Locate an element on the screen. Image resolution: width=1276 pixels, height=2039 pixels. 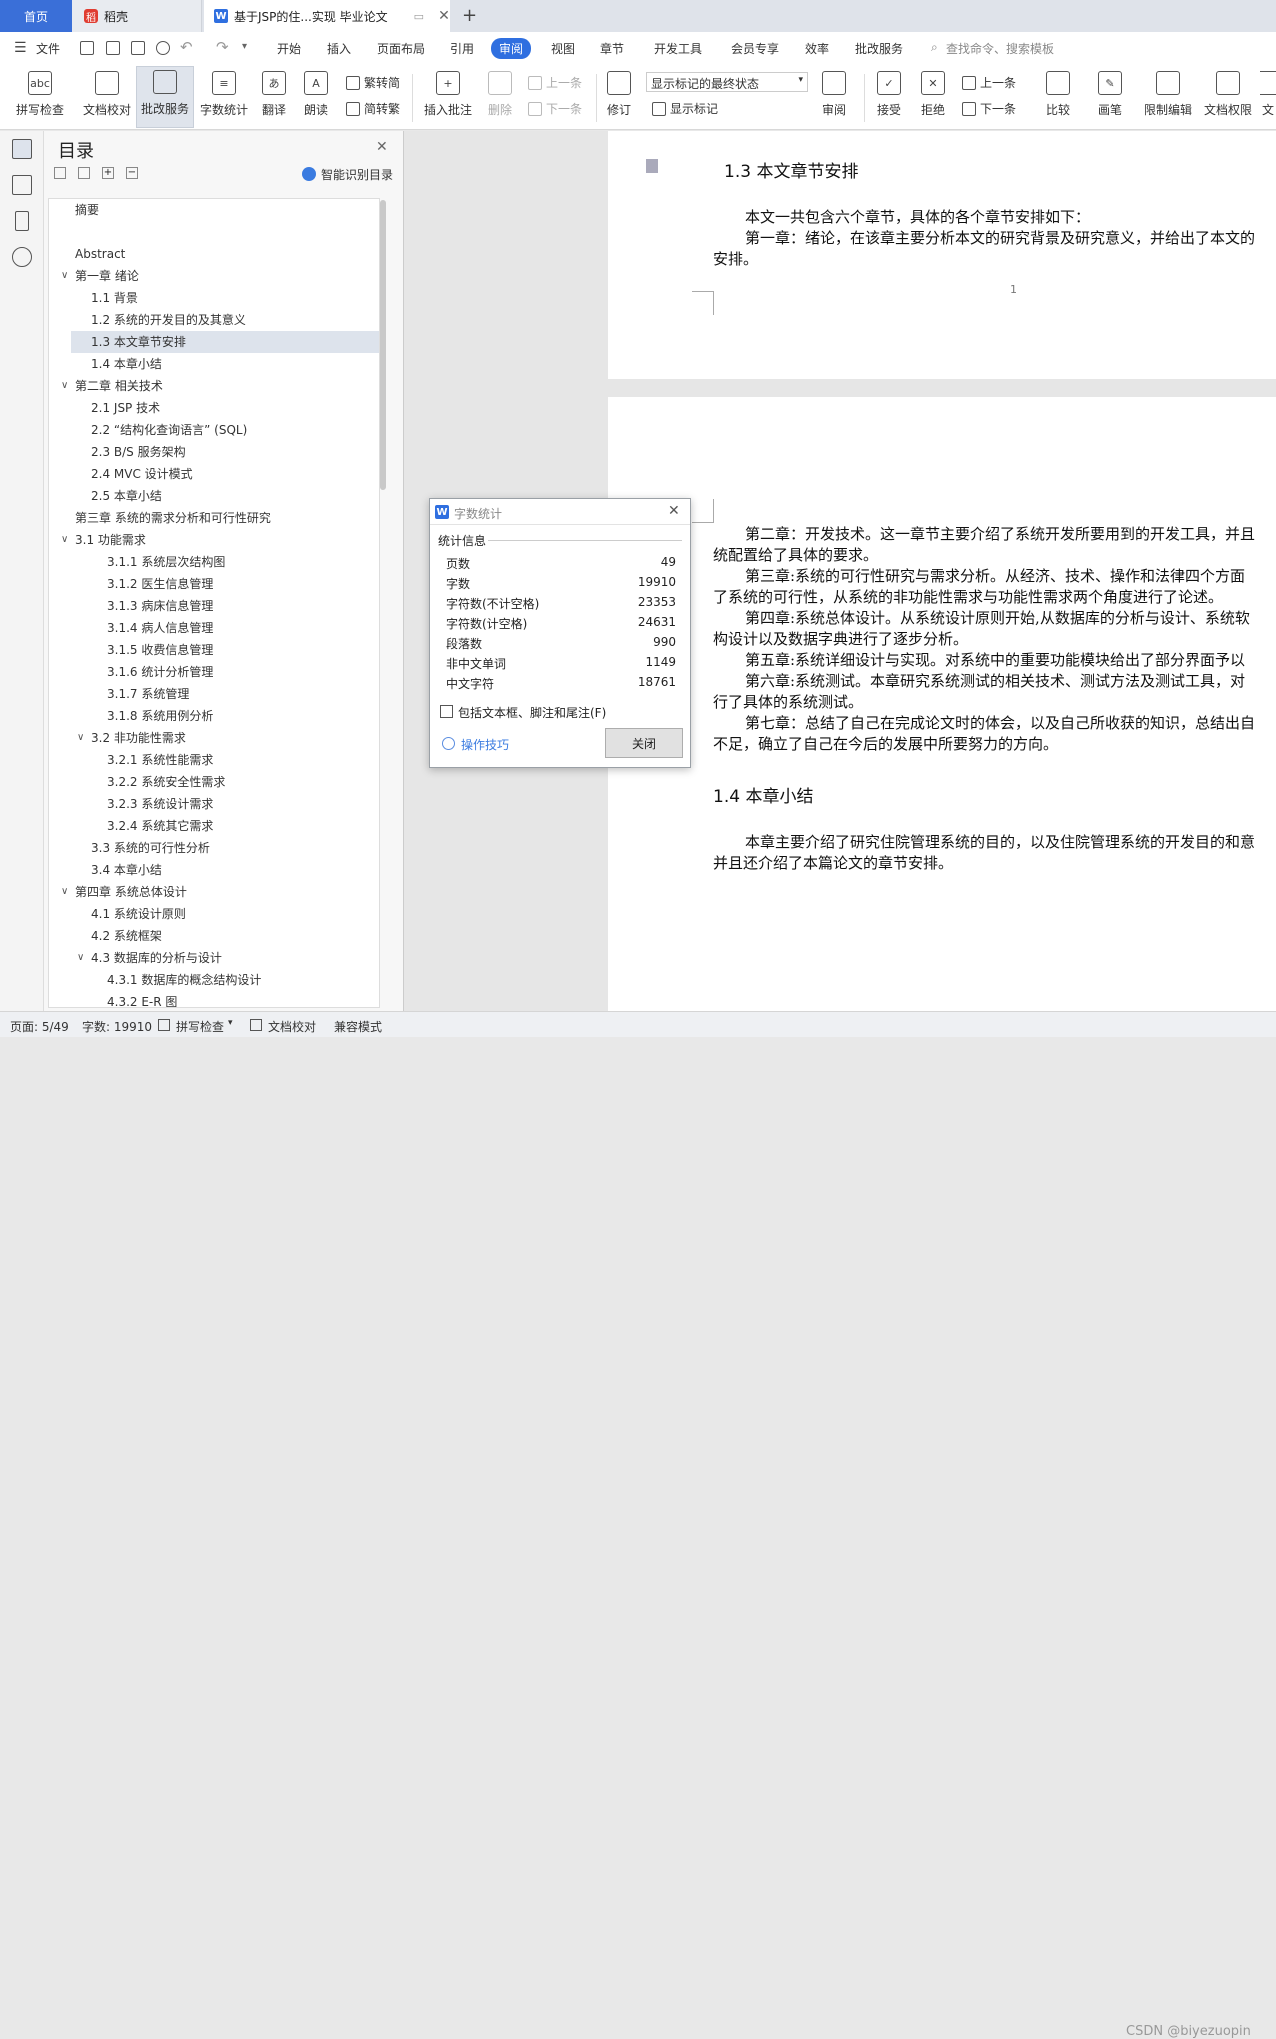
menu-grading: 批改服务 is located at coordinates (879, 48).